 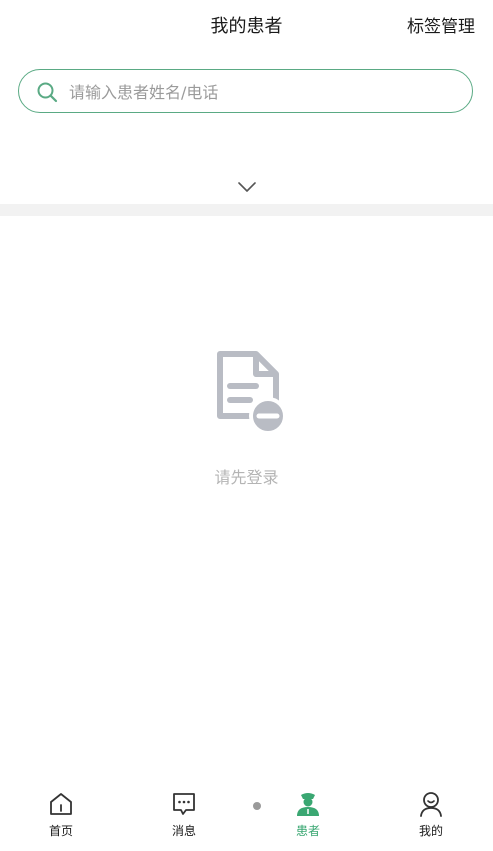 What do you see at coordinates (307, 831) in the screenshot?
I see `tab-patients-label: 患者` at bounding box center [307, 831].